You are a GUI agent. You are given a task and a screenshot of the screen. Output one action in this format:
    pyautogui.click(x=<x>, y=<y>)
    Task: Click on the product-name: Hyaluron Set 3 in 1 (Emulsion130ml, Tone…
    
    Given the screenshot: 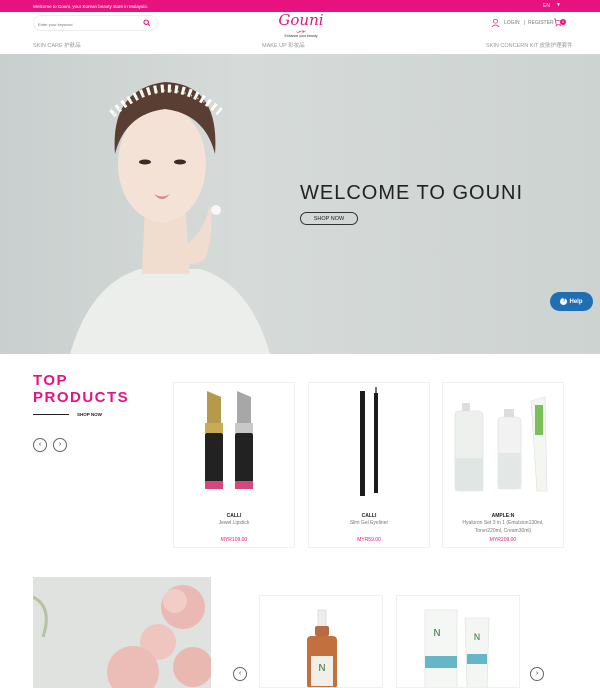 What is the action you would take?
    pyautogui.click(x=503, y=527)
    